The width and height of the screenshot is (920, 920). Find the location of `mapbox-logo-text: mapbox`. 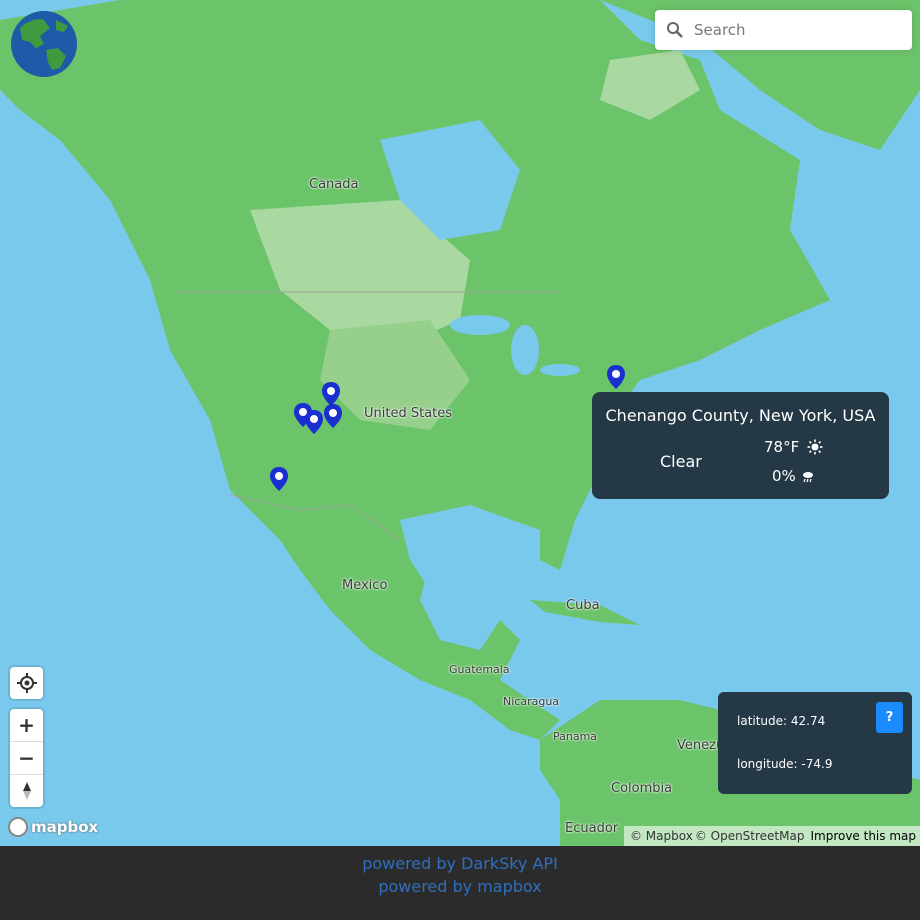

mapbox-logo-text: mapbox is located at coordinates (65, 827).